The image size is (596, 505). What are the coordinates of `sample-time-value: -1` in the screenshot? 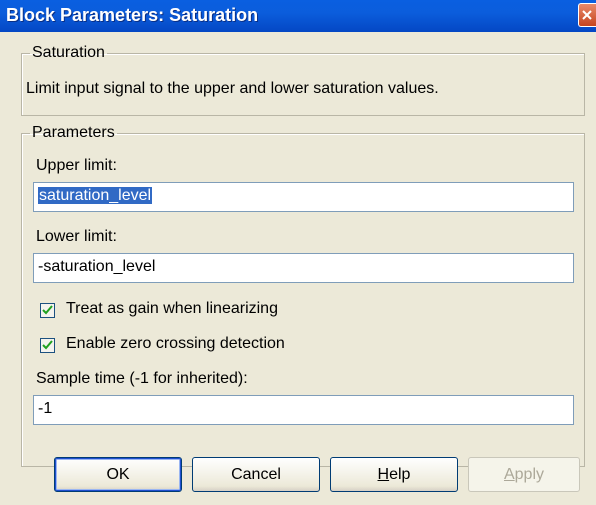 It's located at (45, 408).